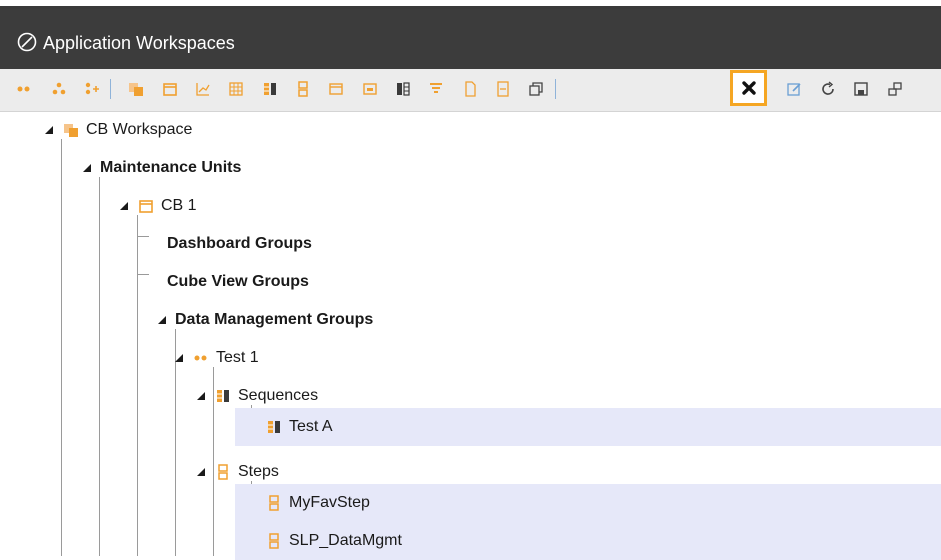 This screenshot has width=941, height=560. Describe the element at coordinates (470, 168) in the screenshot. I see `tree-row: Maintenance Units` at that location.